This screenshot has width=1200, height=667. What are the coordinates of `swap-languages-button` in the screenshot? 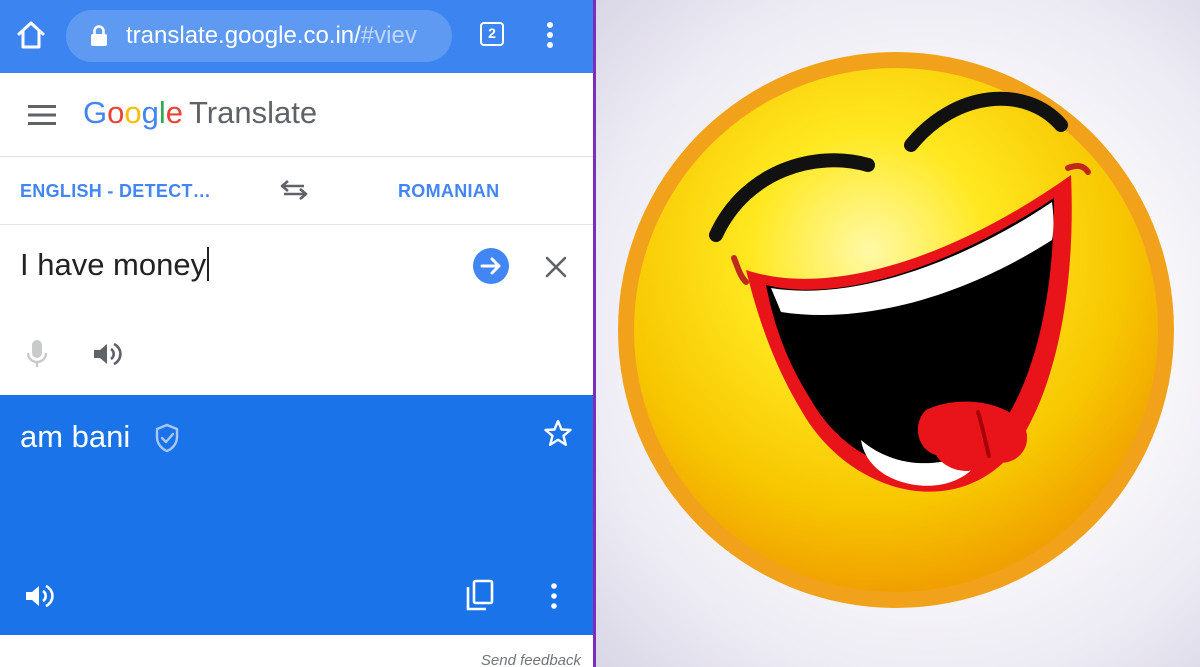 It's located at (294, 190).